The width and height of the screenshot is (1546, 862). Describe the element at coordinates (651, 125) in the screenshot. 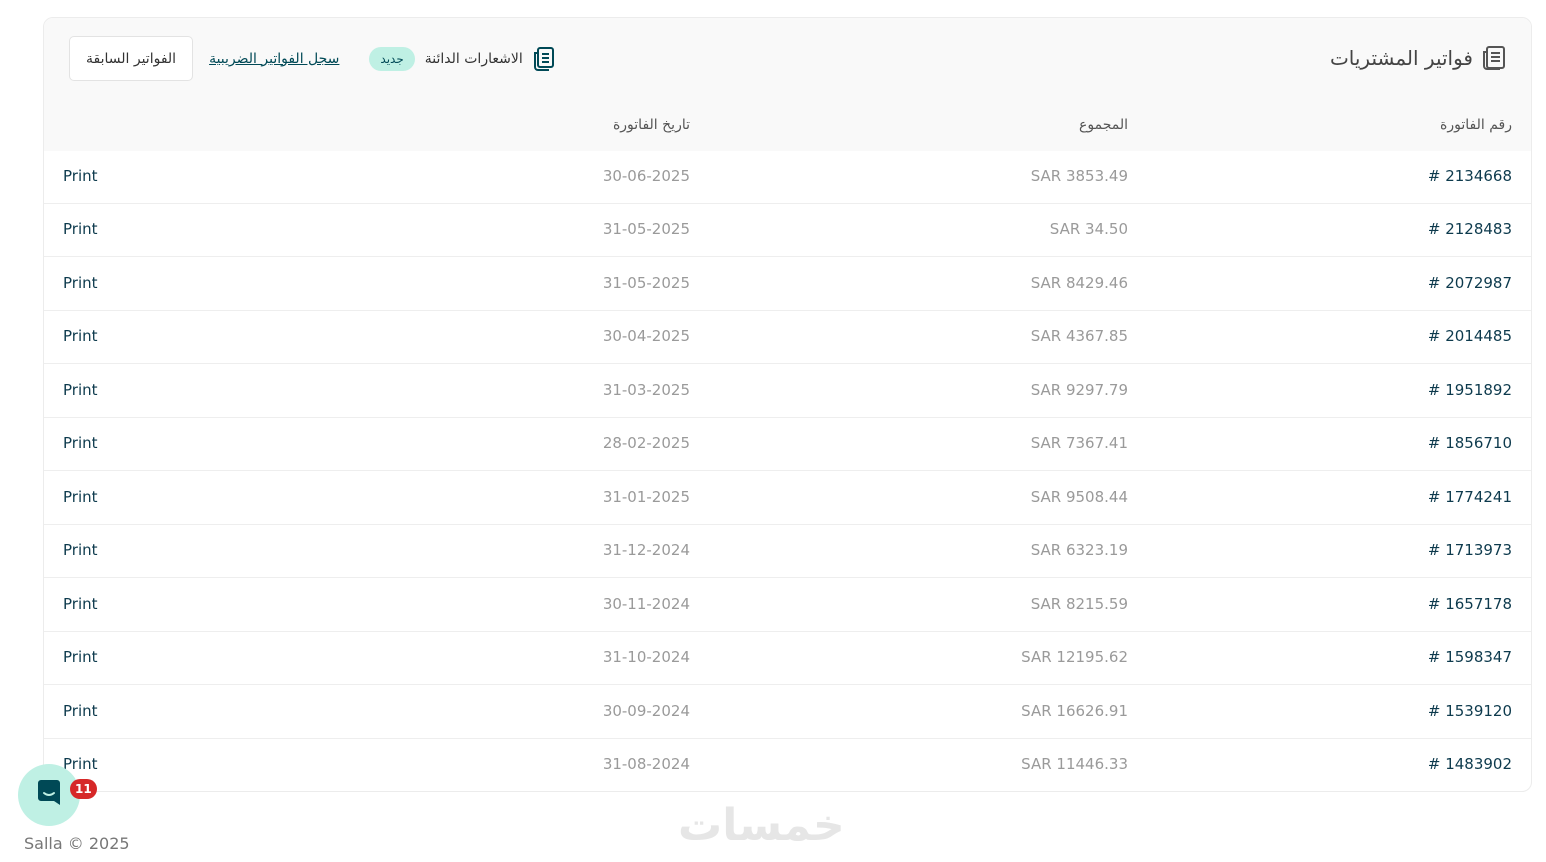

I see `column-header-date: تاريخ الفاتورة` at that location.